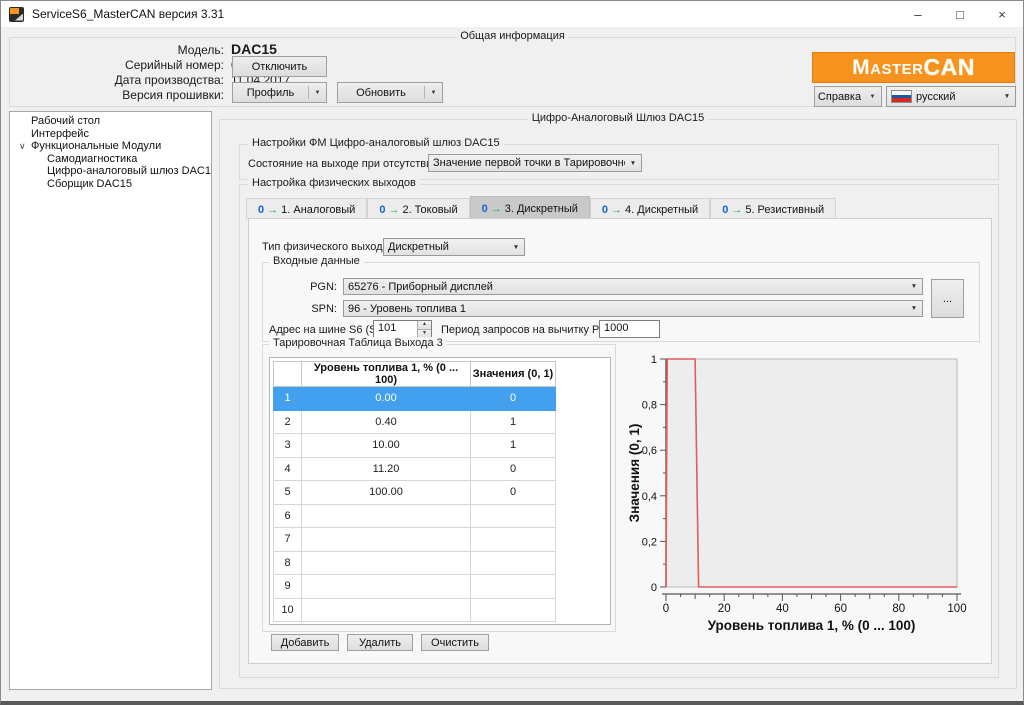  What do you see at coordinates (279, 92) in the screenshot?
I see `profile-button: Профиль ▼` at bounding box center [279, 92].